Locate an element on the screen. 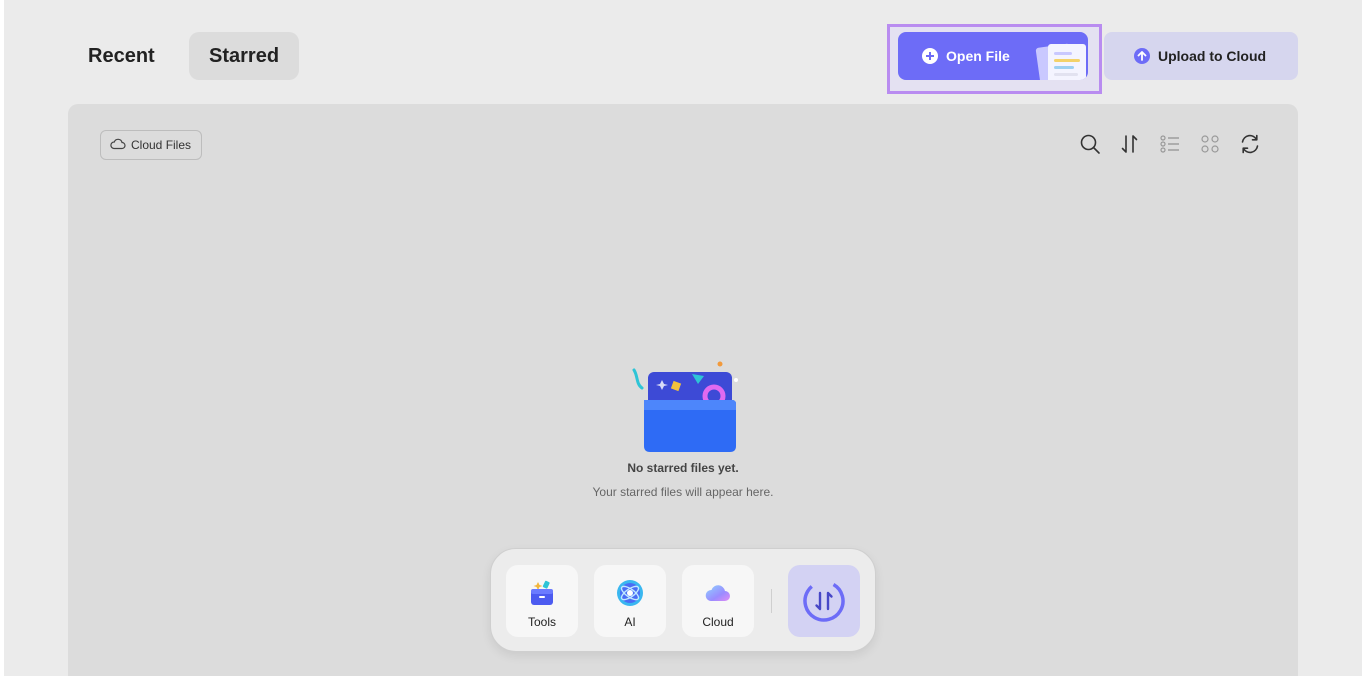 The width and height of the screenshot is (1366, 680). plus-circle-icon is located at coordinates (930, 56).